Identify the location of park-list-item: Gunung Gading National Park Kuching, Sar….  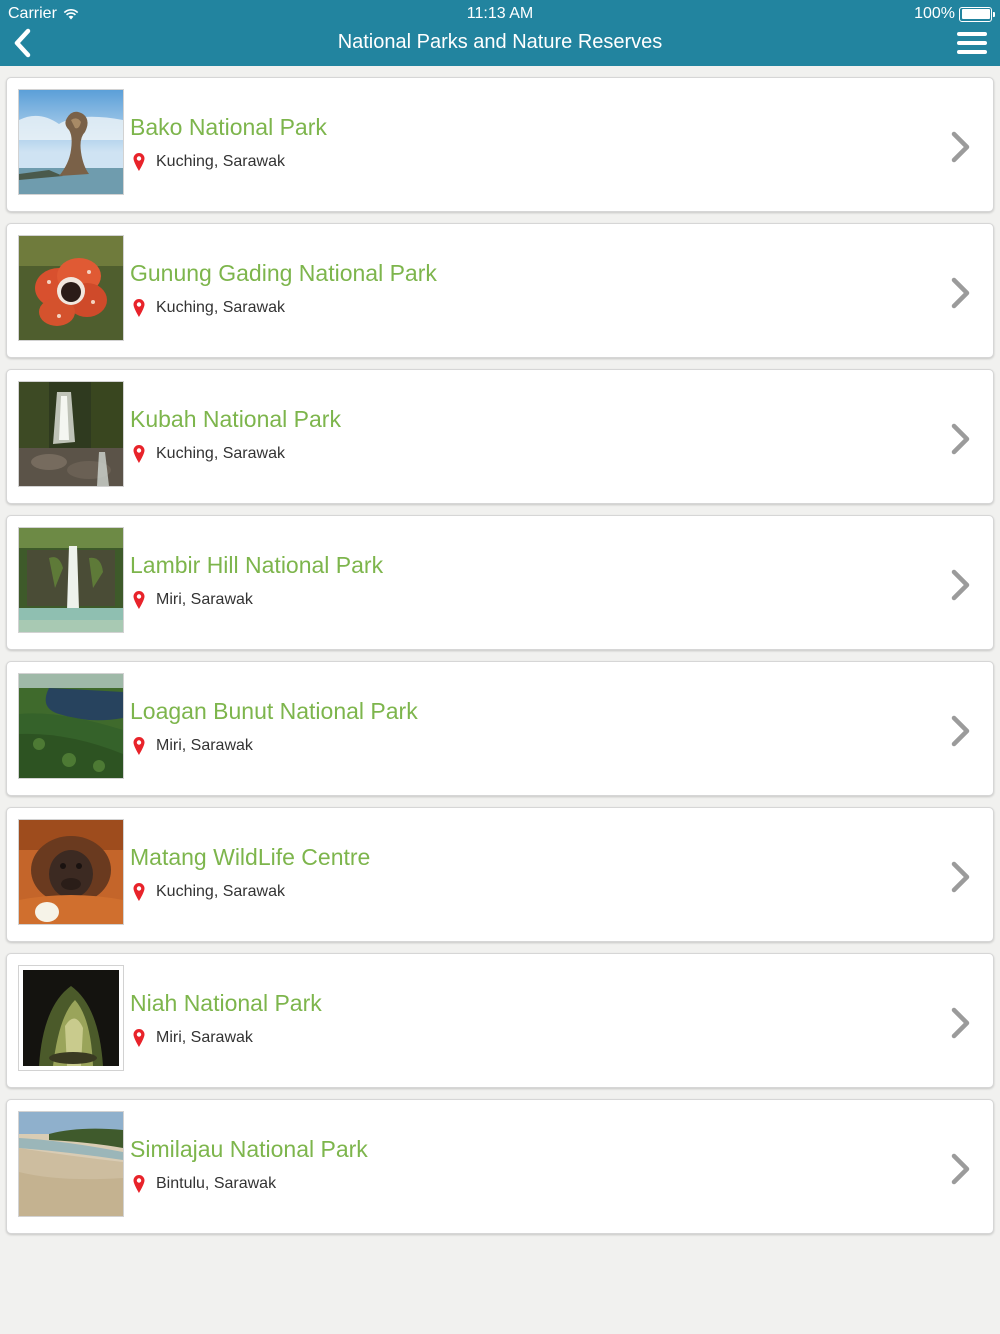
(500, 290).